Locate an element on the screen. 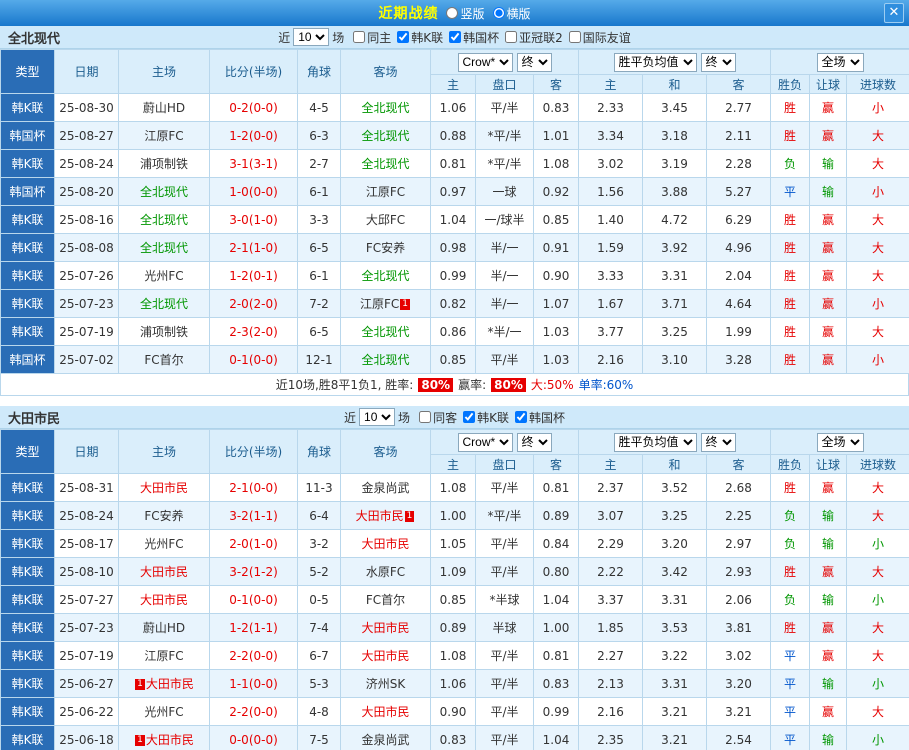 The image size is (909, 750). asian-handicap: 平/半 is located at coordinates (504, 487).